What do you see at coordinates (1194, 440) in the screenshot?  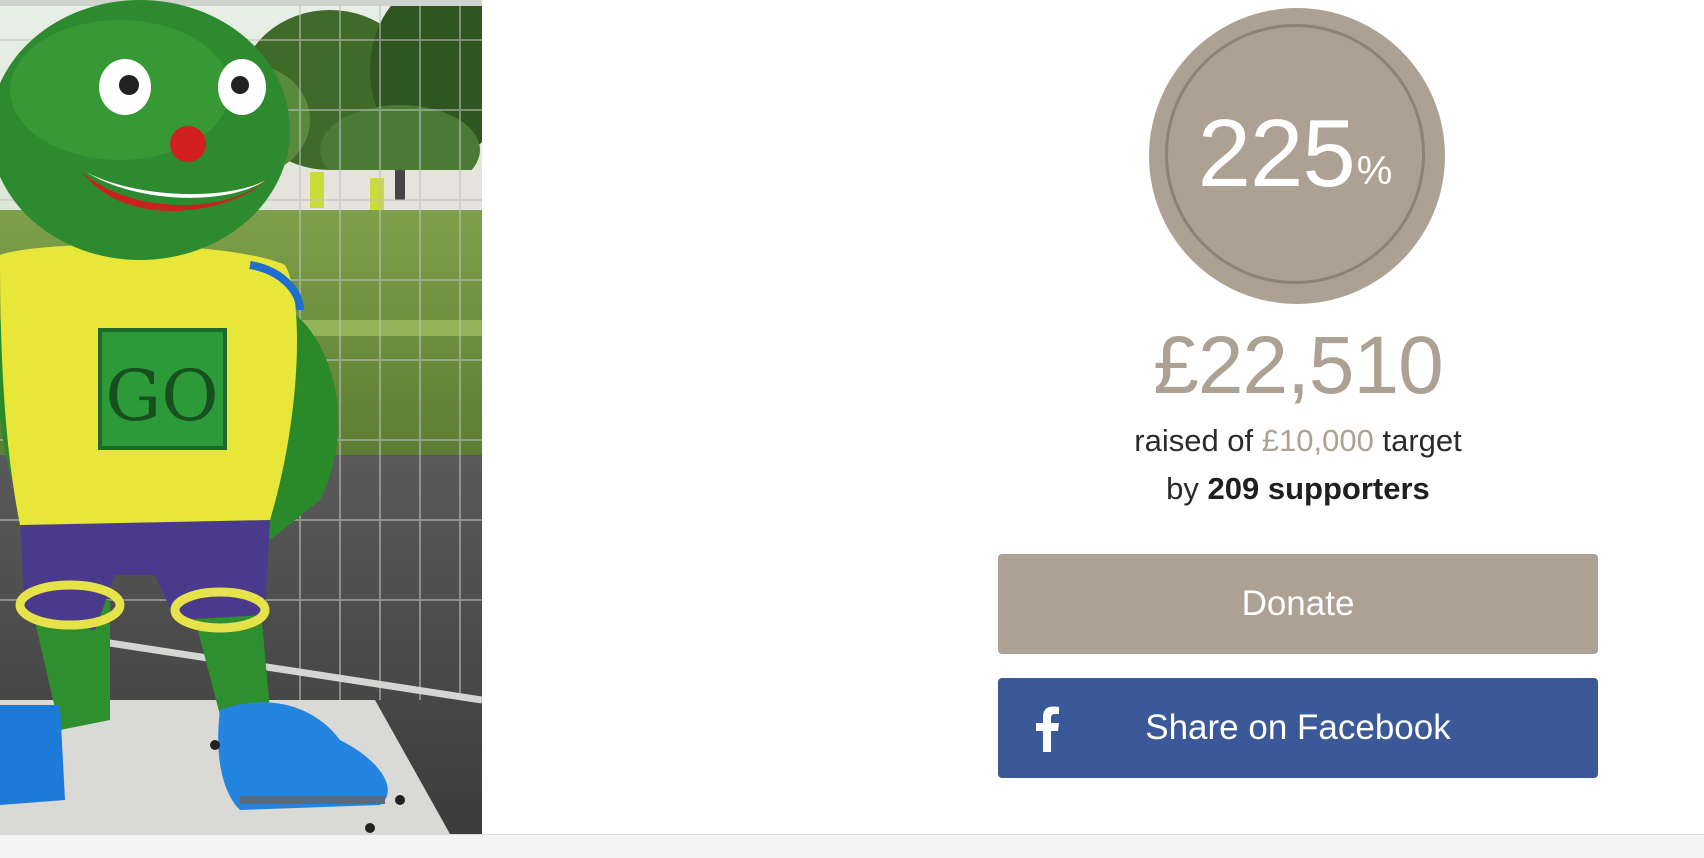 I see `target-prefix: raised of` at bounding box center [1194, 440].